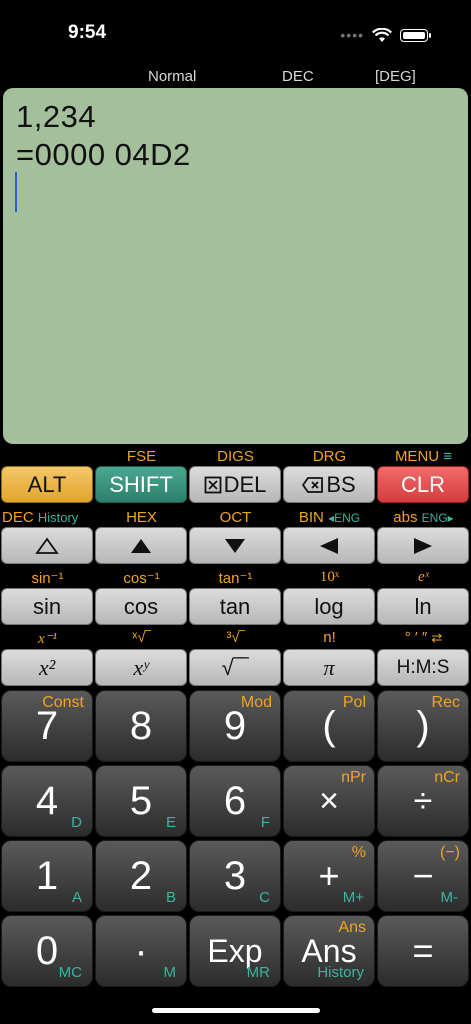 Image resolution: width=471 pixels, height=1024 pixels. I want to click on alt-label: ALT, so click(47, 484).